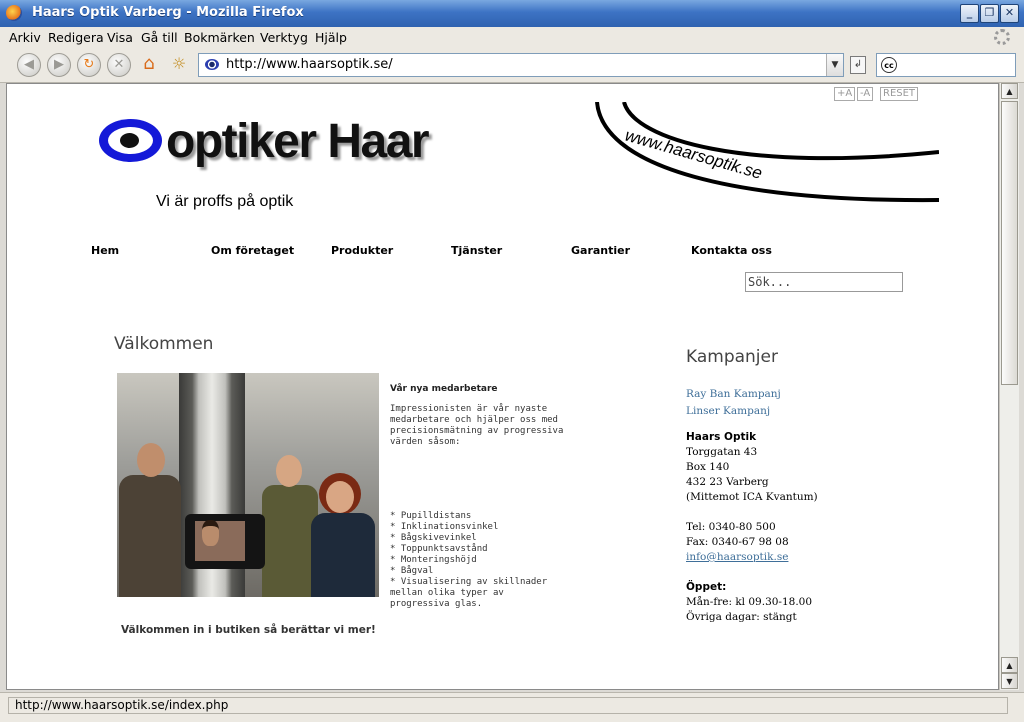 This screenshot has height=722, width=1024. Describe the element at coordinates (439, 549) in the screenshot. I see `list-item: * Toppunktsavstånd` at that location.